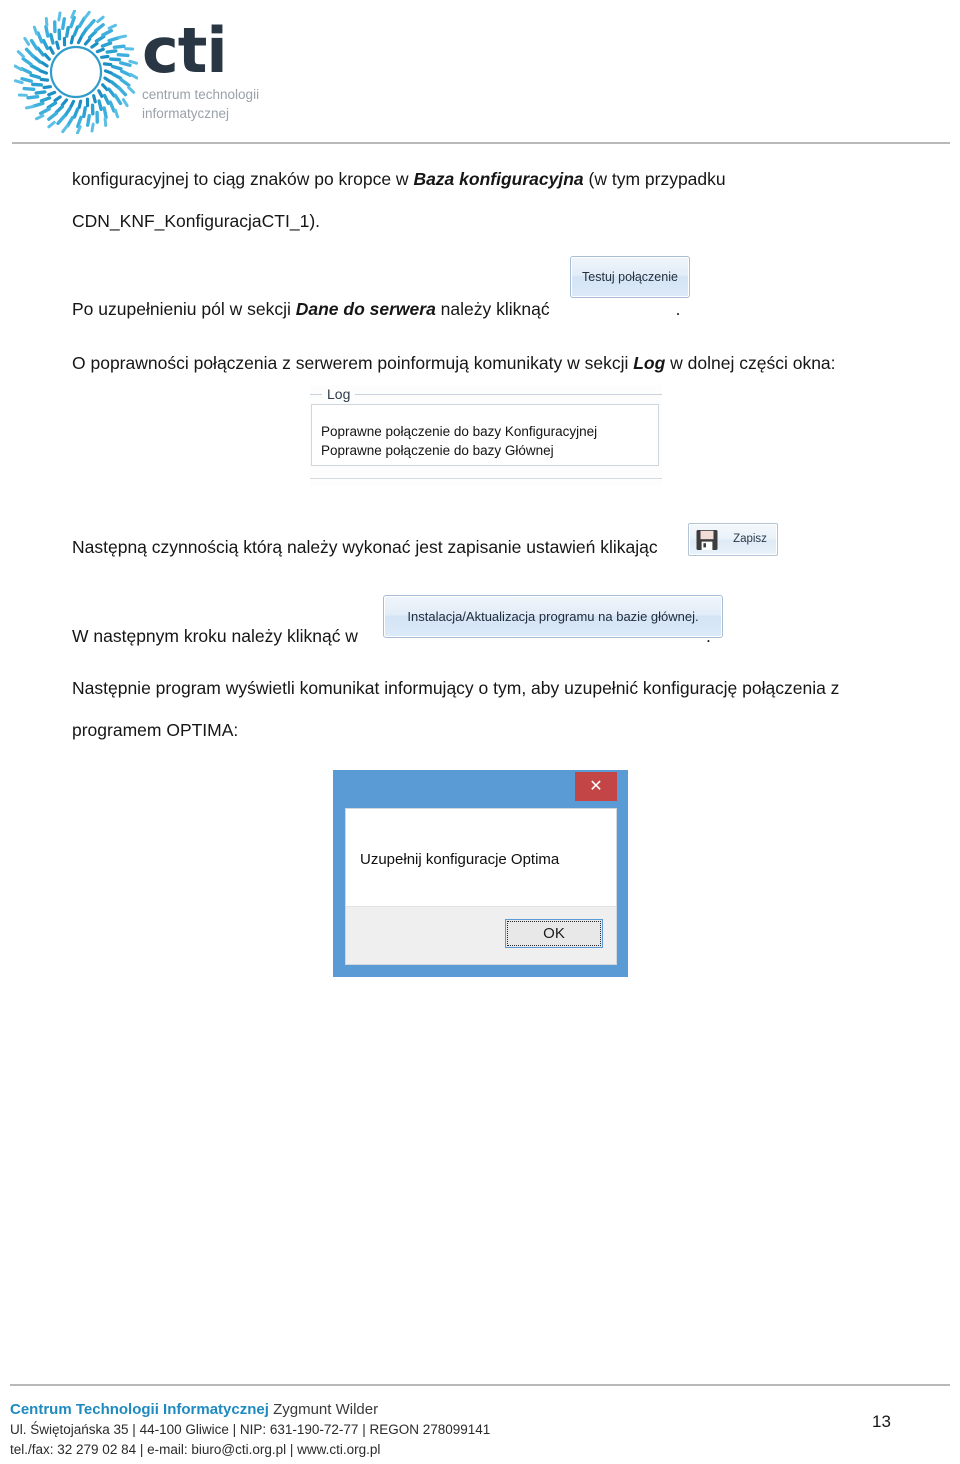  I want to click on log-line: Poprawne połączenie do bazy Głównej, so click(437, 450).